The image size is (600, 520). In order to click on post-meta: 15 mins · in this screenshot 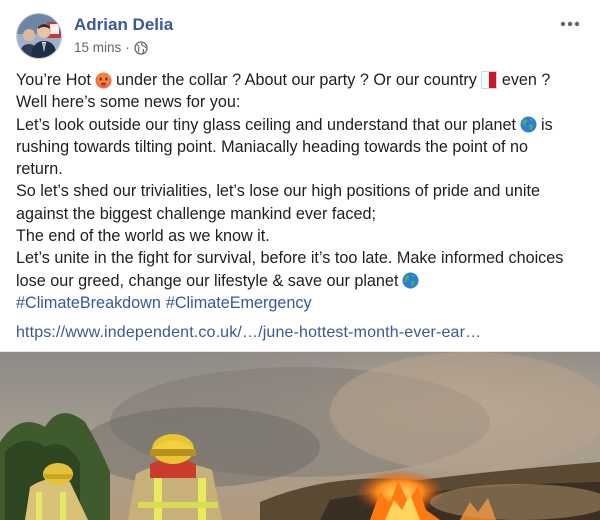, I will do `click(111, 47)`.